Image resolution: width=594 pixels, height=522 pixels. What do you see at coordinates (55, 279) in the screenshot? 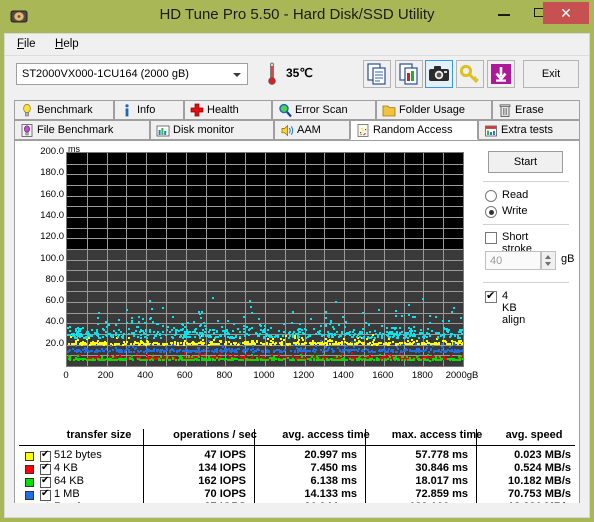
I see `y-tick-label: 80.0` at bounding box center [55, 279].